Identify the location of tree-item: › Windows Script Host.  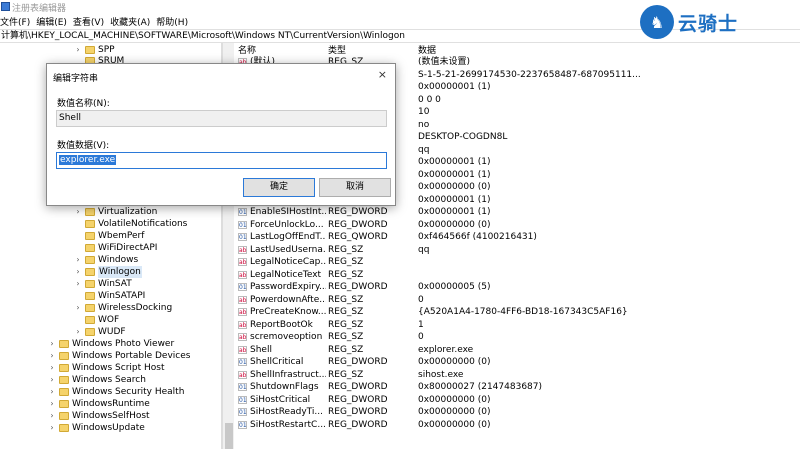
(106, 368).